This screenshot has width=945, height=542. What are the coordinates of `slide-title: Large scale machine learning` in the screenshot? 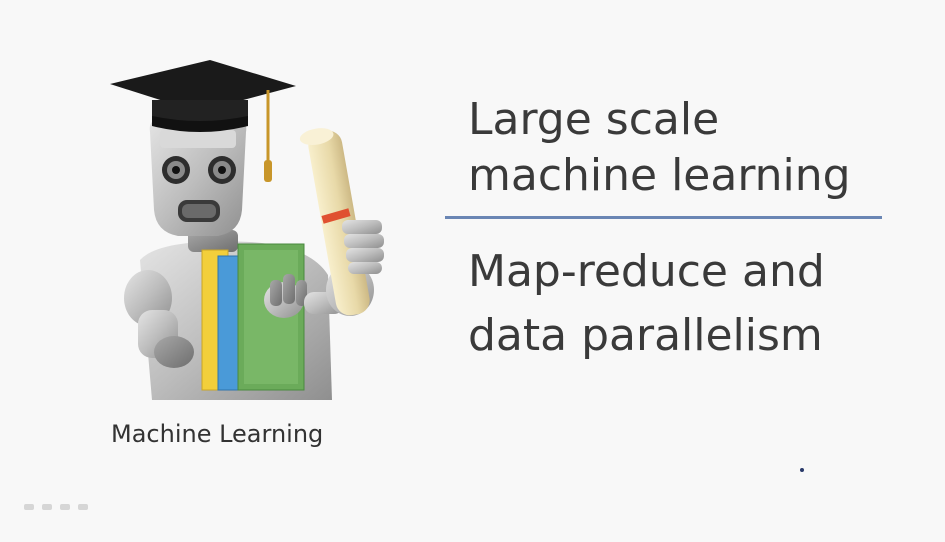 It's located at (688, 148).